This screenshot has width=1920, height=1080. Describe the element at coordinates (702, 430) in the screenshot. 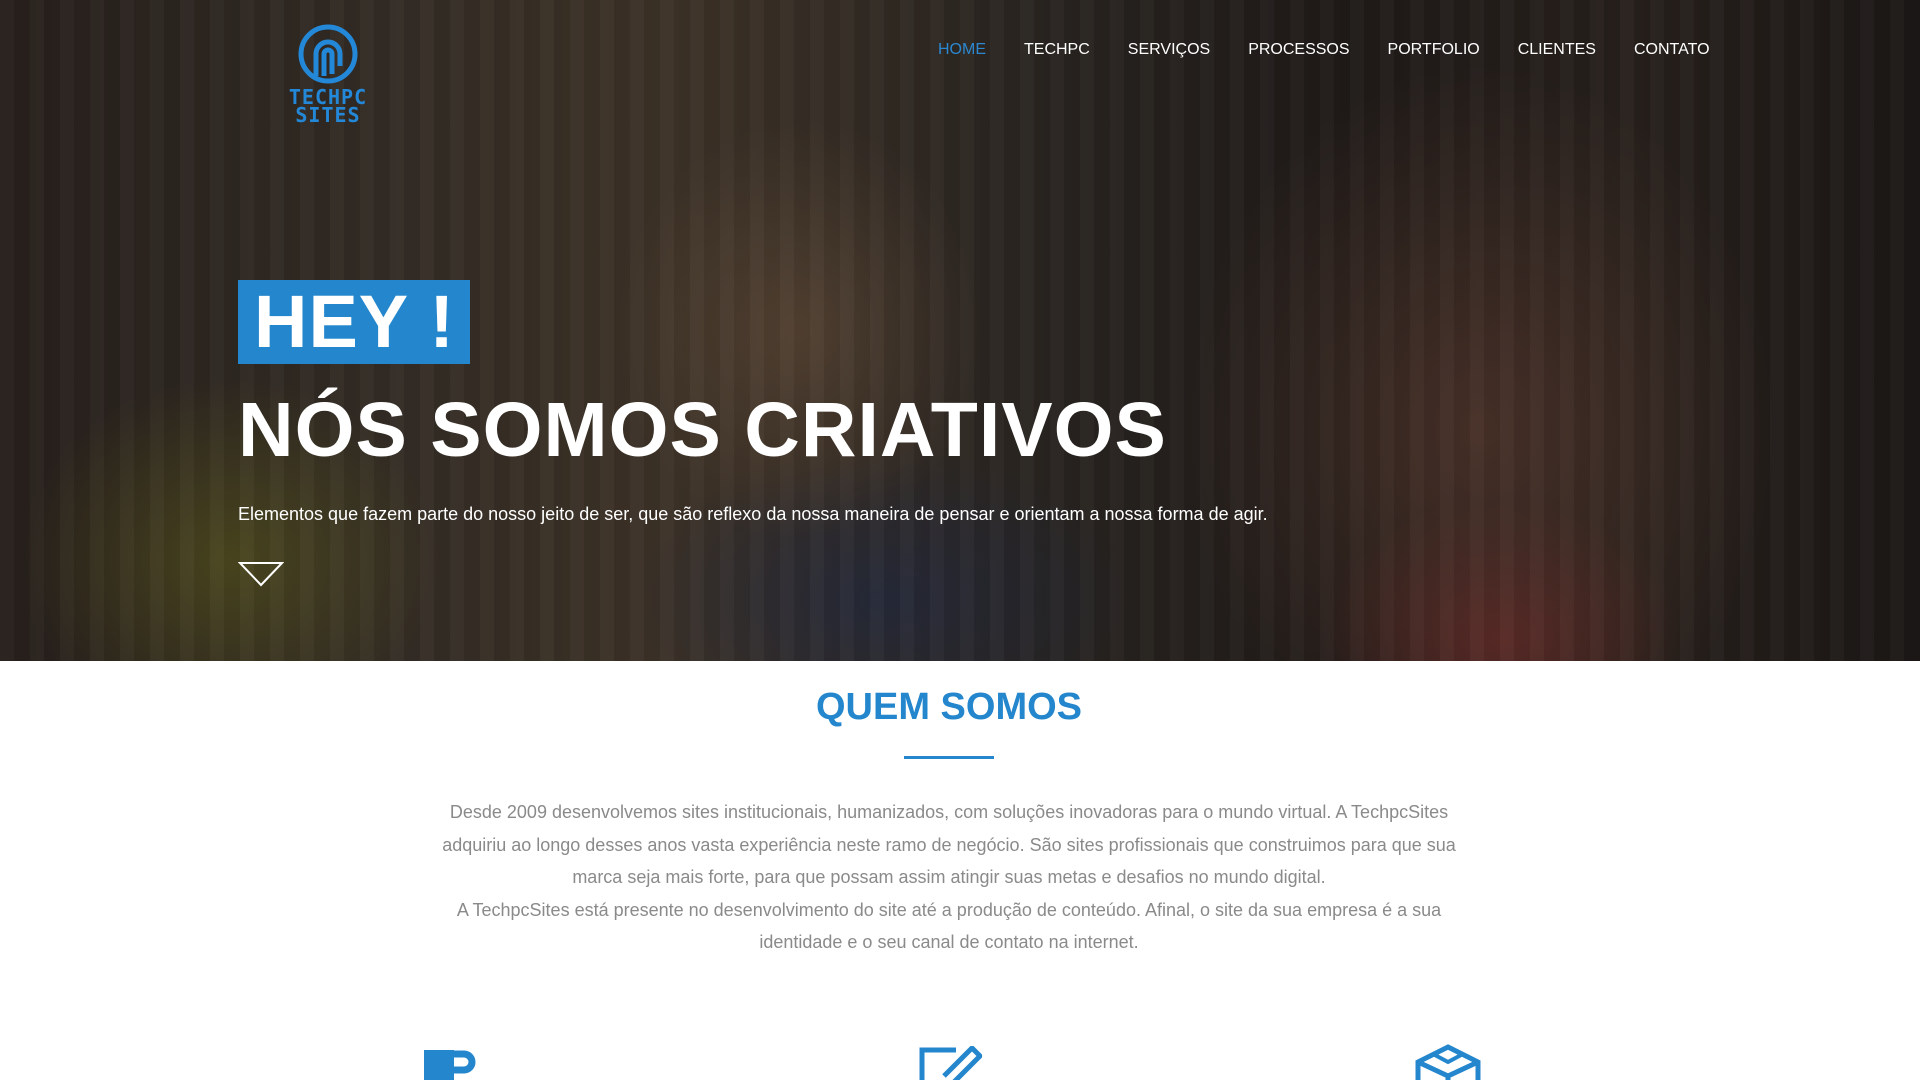

I see `hero-title: NÓS SOMOS CRIATIVOS` at that location.